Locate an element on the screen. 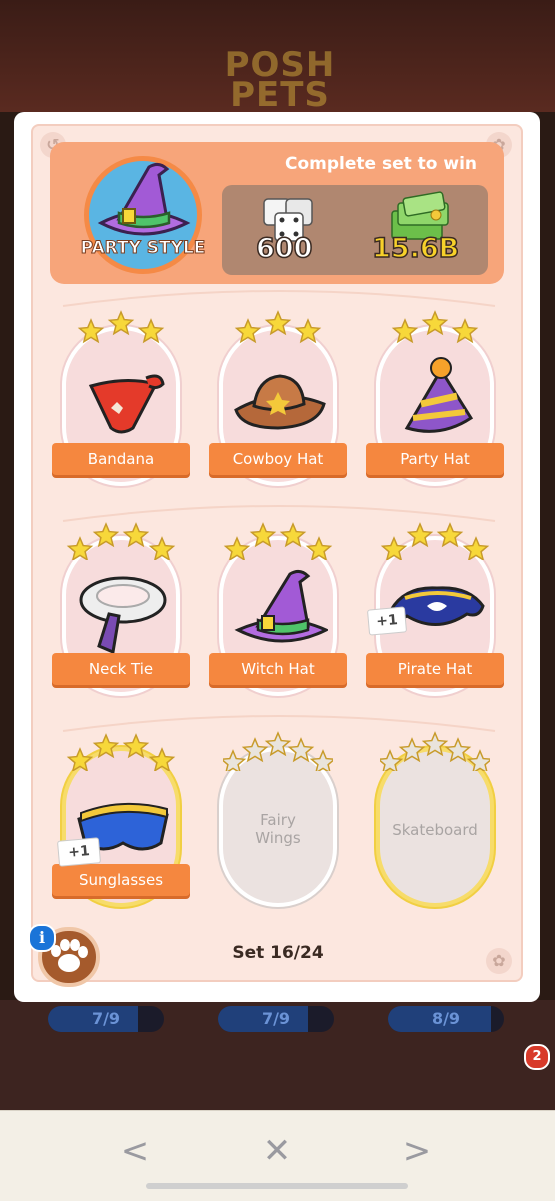  neck-tie-icon is located at coordinates (123, 615).